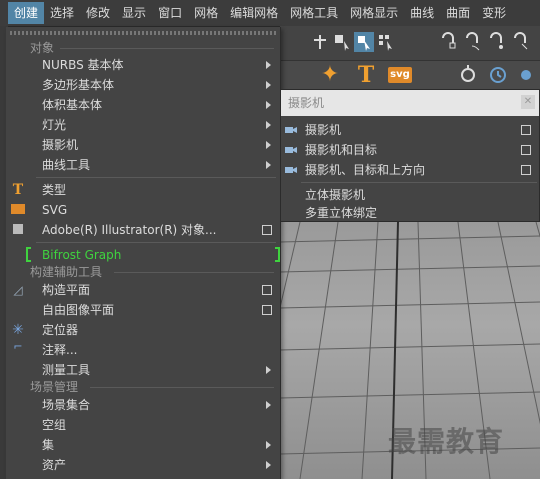 This screenshot has width=540, height=479. What do you see at coordinates (458, 13) in the screenshot?
I see `menu-surfaces: 曲面` at bounding box center [458, 13].